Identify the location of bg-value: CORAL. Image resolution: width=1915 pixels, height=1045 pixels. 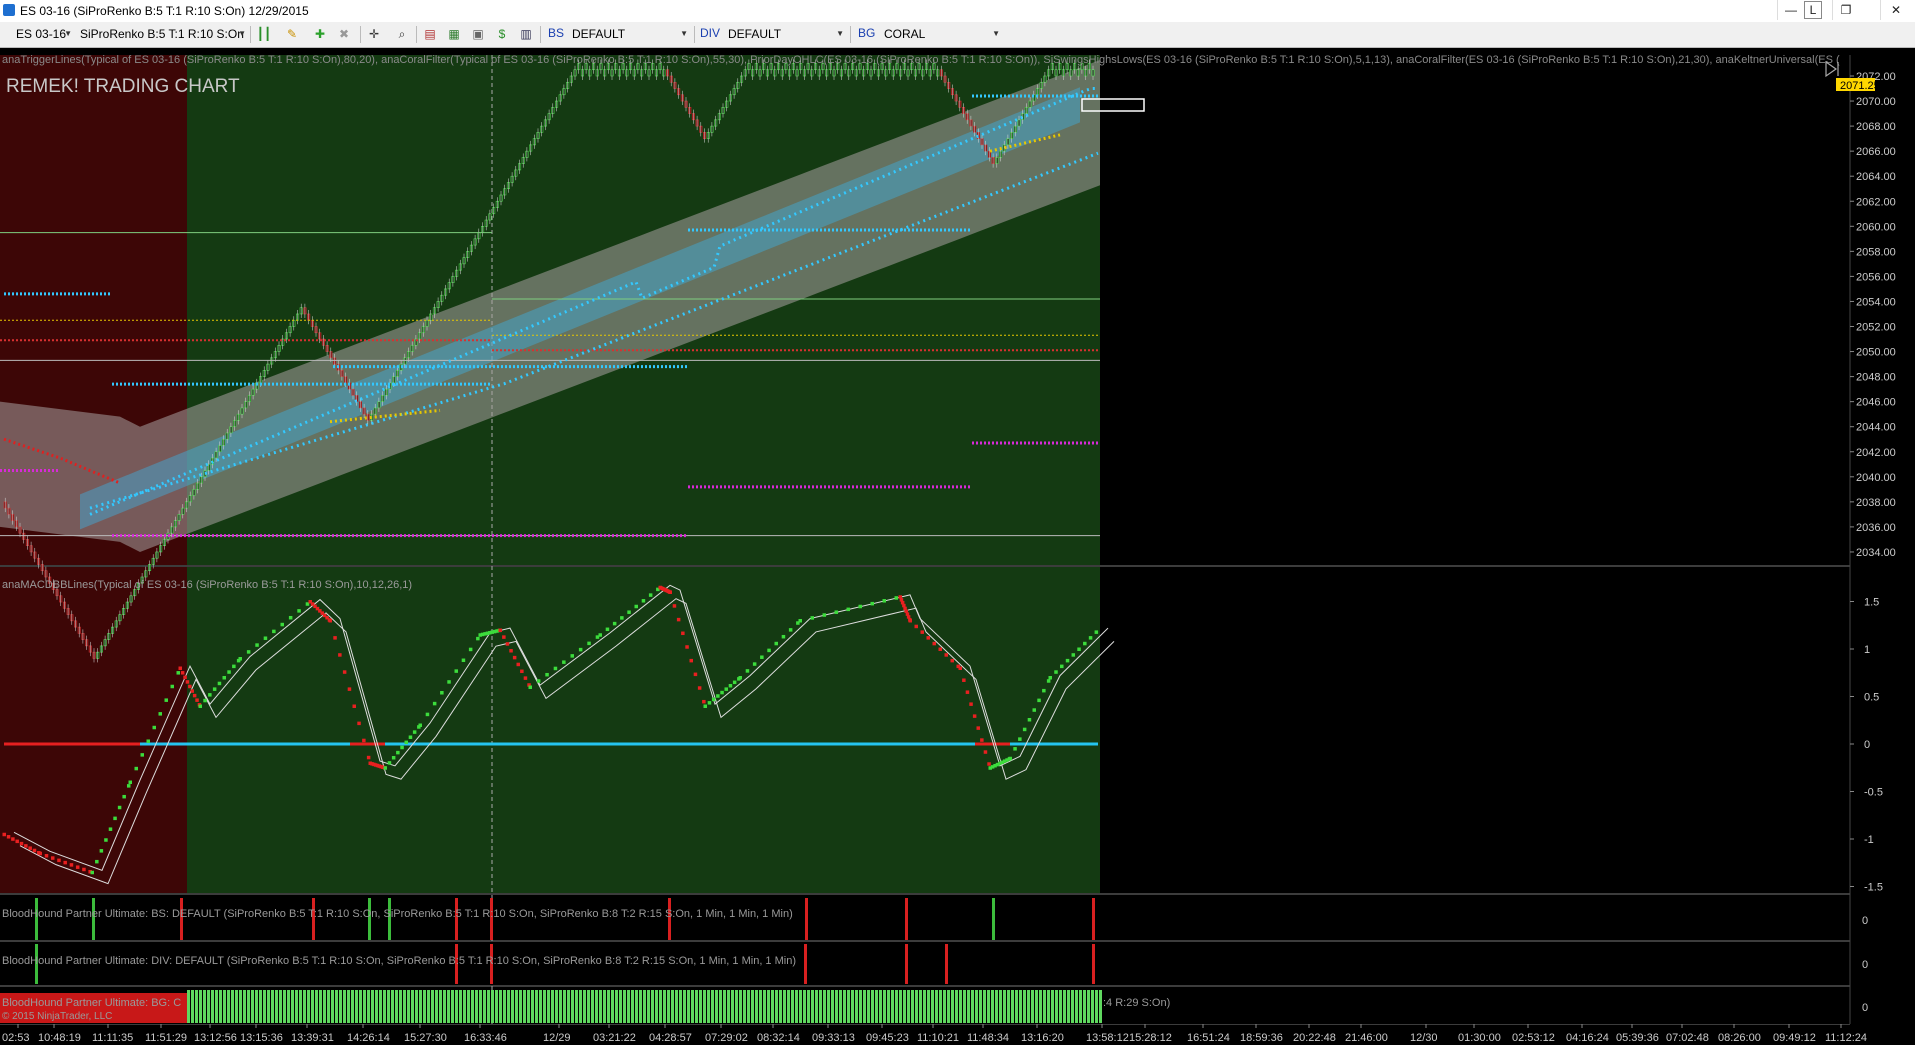
(905, 34).